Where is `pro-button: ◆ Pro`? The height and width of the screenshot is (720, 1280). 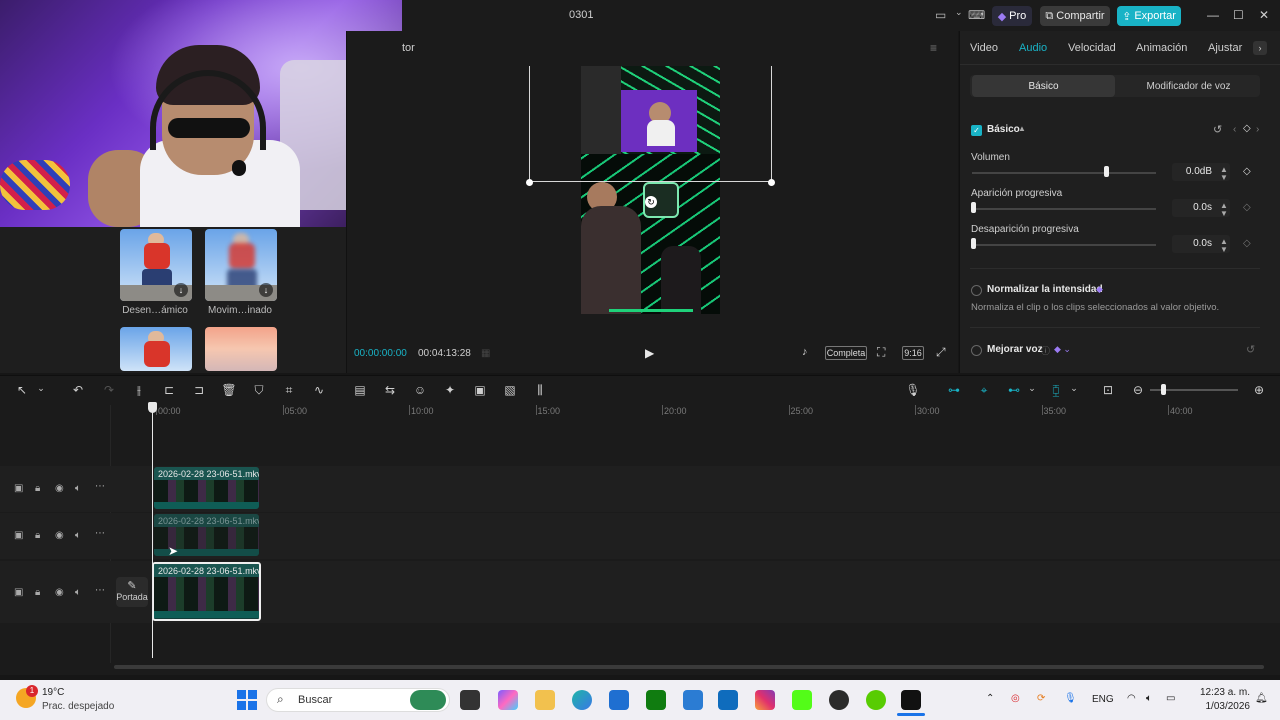 pro-button: ◆ Pro is located at coordinates (1012, 16).